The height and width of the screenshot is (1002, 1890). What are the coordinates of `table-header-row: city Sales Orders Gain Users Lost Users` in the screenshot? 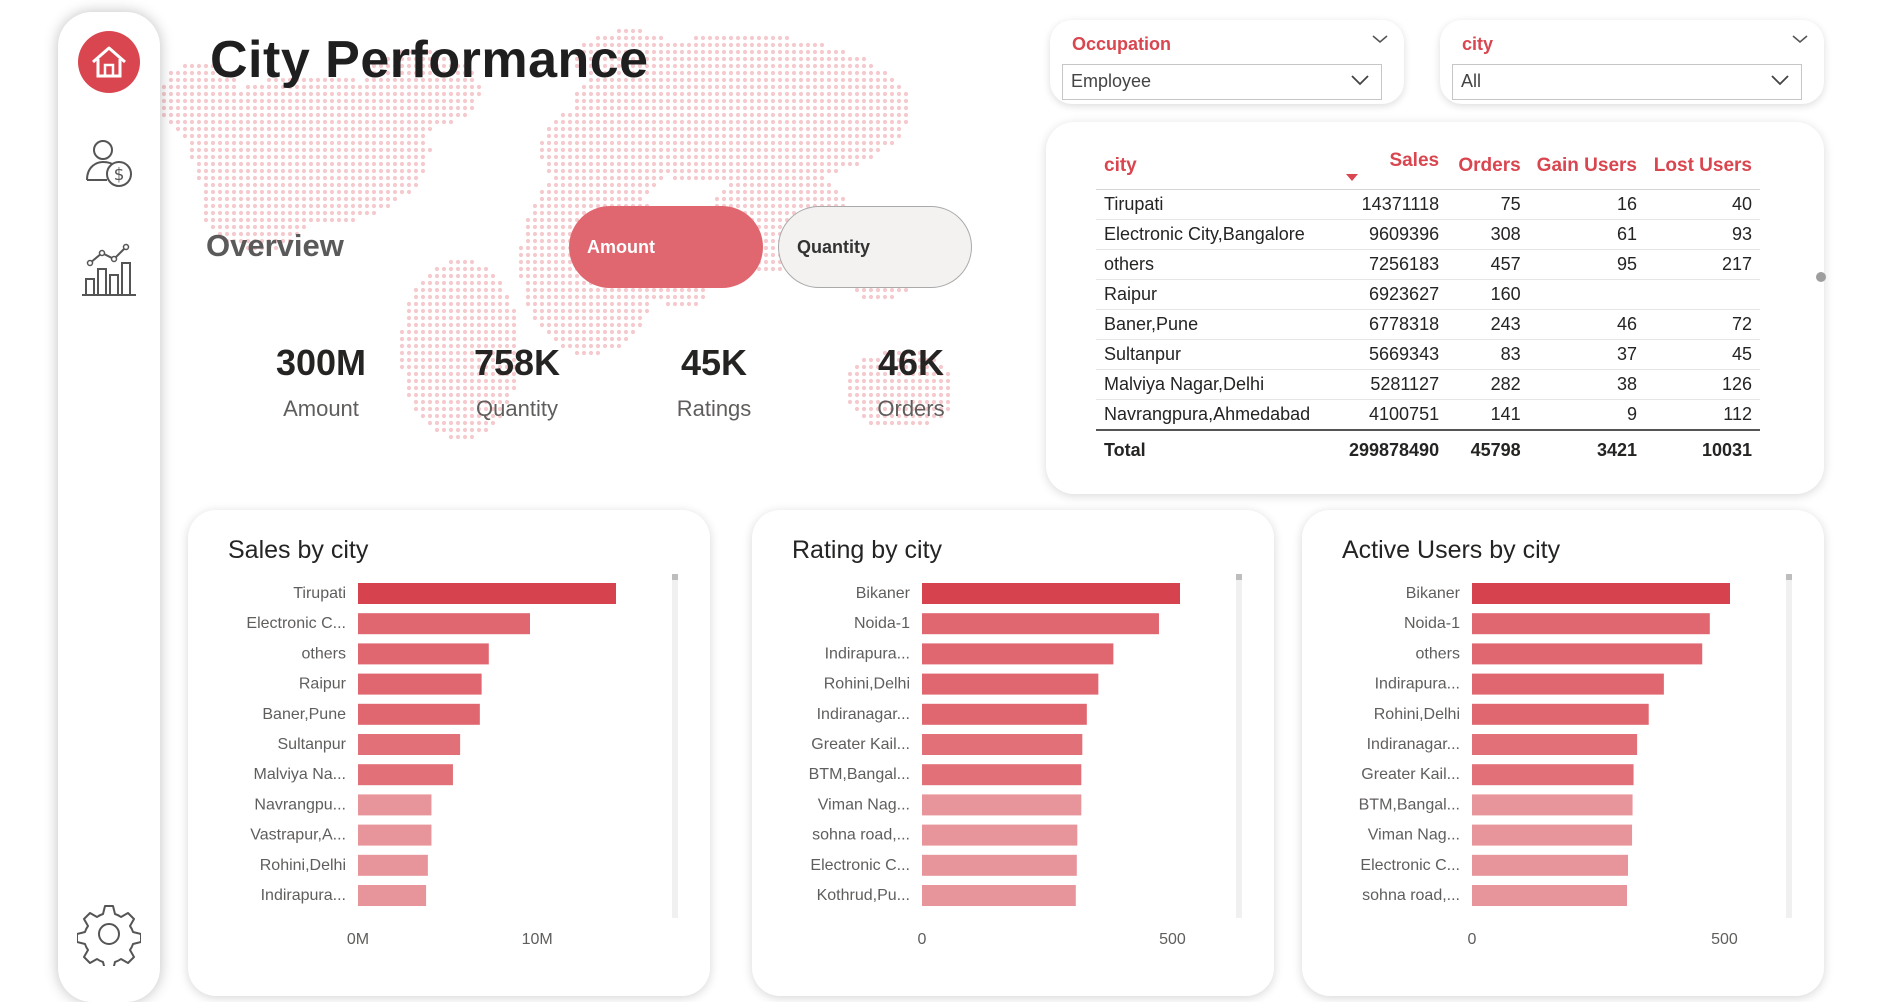 It's located at (1428, 170).